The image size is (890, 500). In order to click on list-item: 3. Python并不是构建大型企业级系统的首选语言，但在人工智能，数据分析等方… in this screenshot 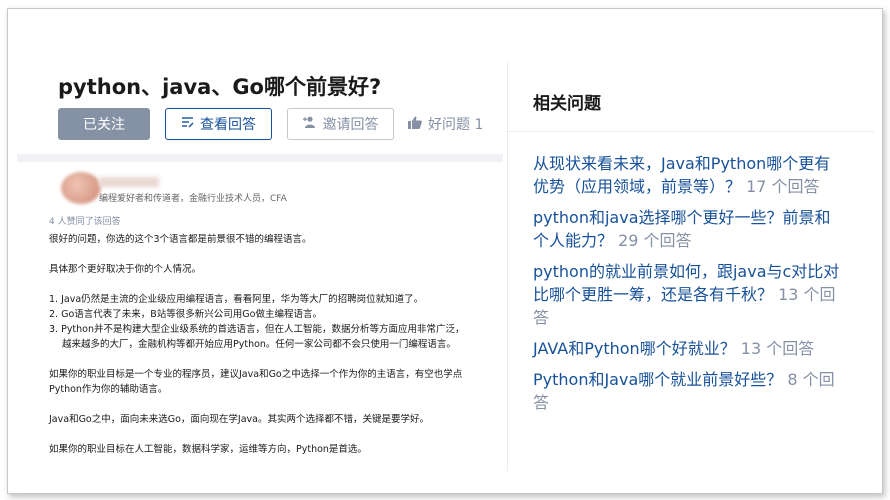, I will do `click(279, 337)`.